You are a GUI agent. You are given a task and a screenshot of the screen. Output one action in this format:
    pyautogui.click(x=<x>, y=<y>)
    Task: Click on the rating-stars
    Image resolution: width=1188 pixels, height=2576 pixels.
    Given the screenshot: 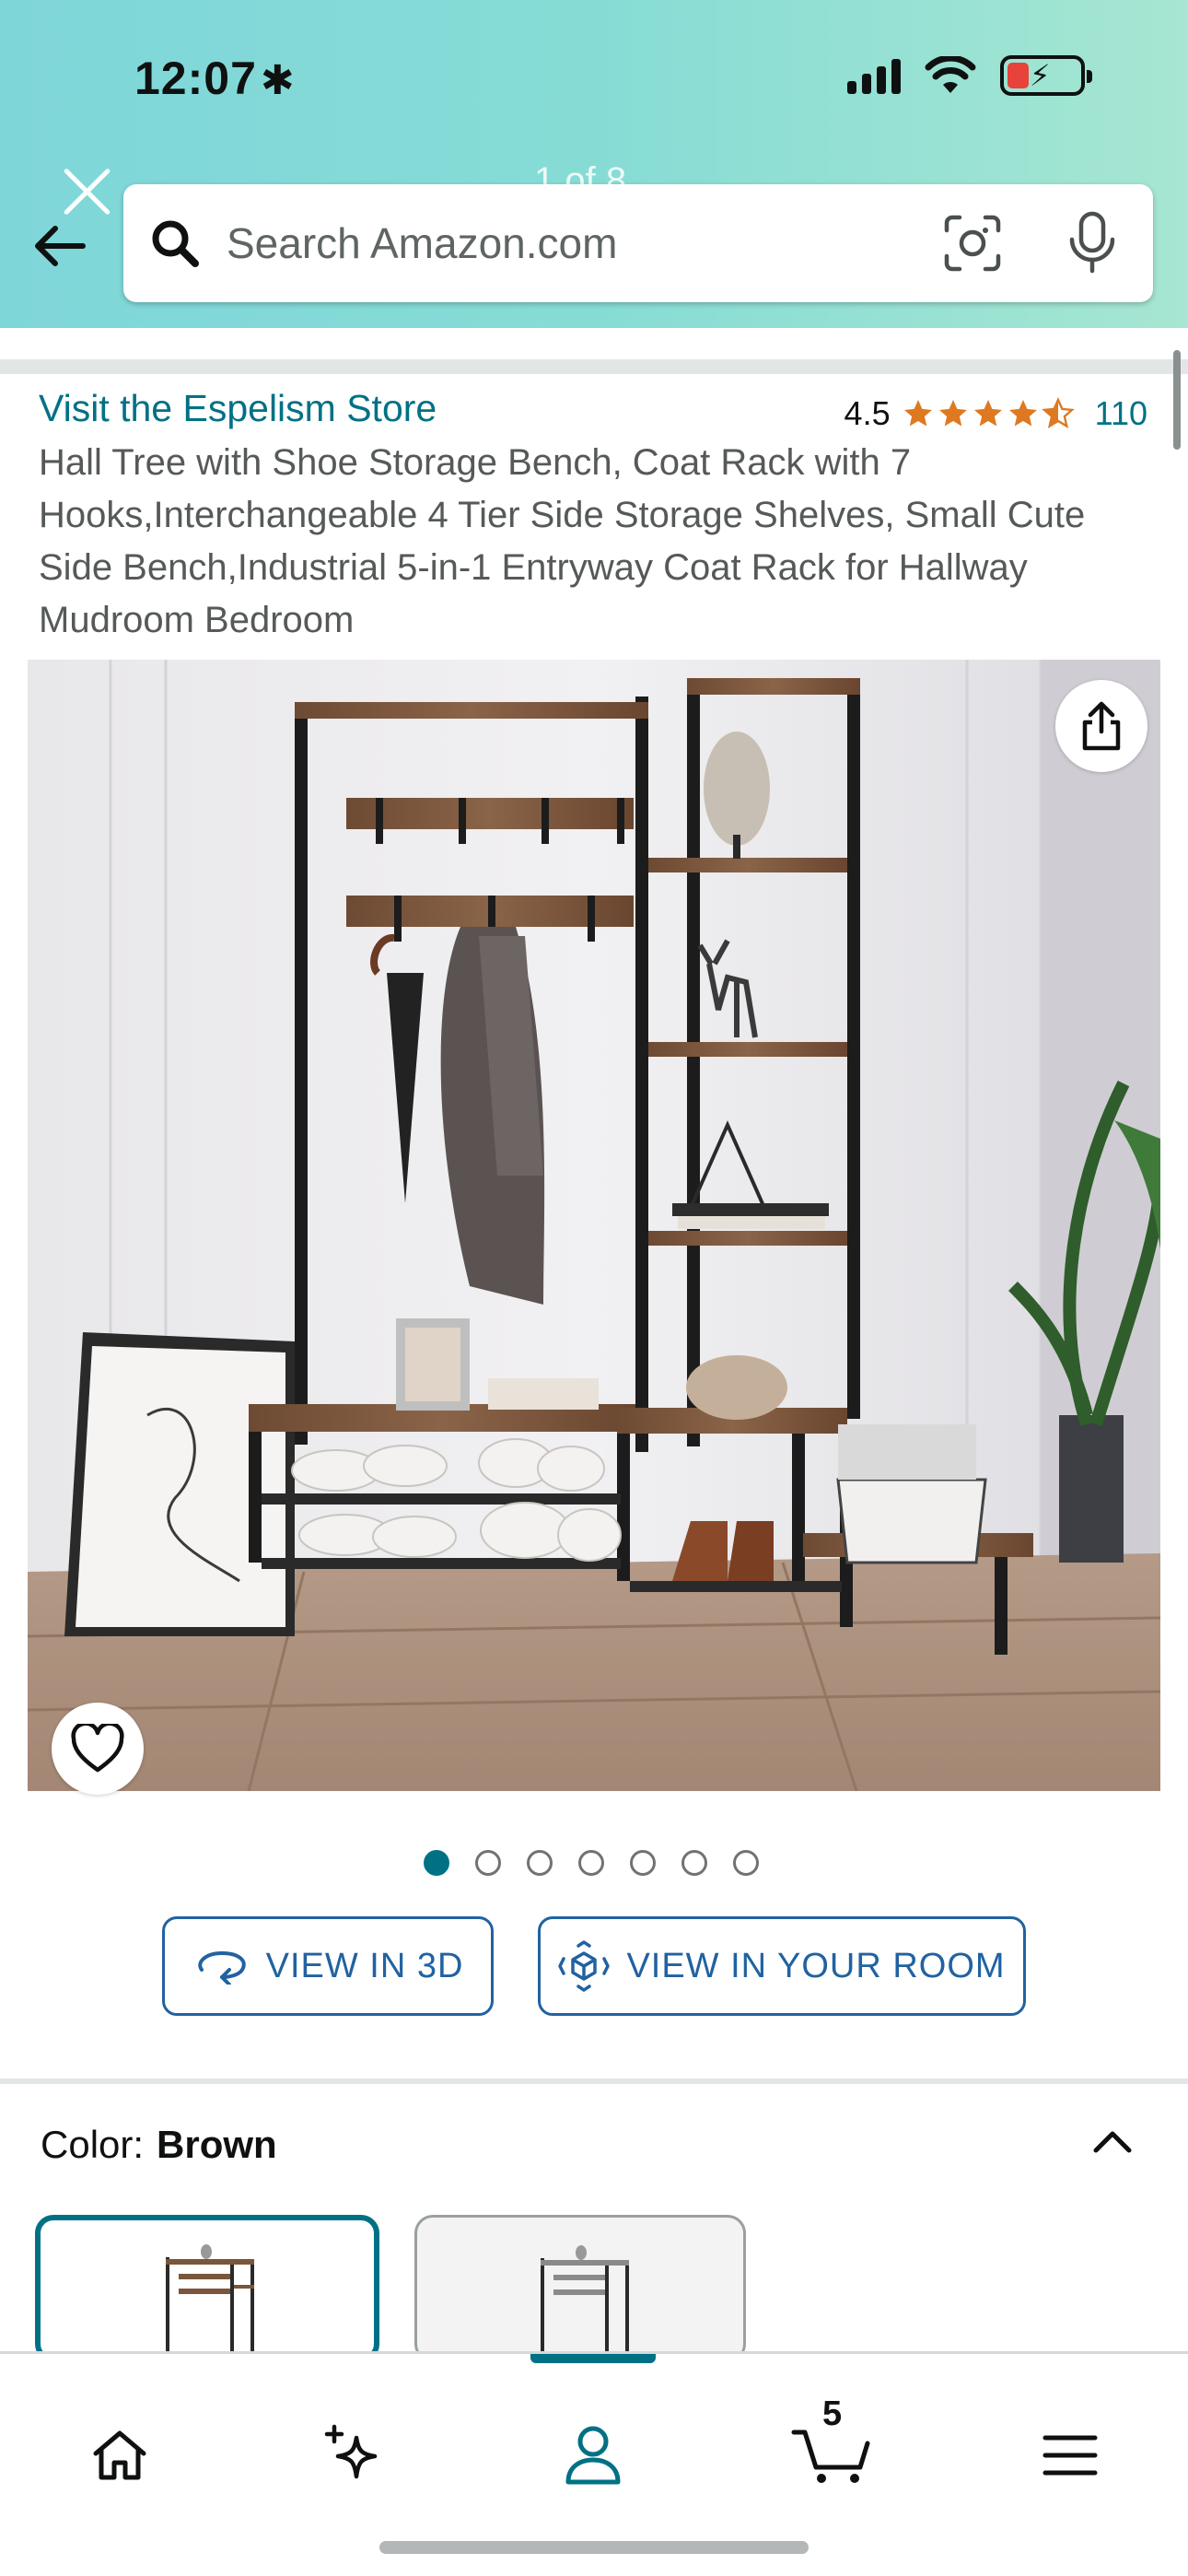 What is the action you would take?
    pyautogui.click(x=988, y=413)
    